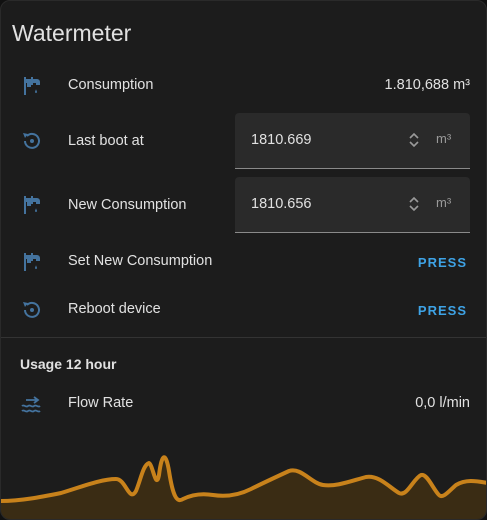 The width and height of the screenshot is (487, 520). What do you see at coordinates (127, 205) in the screenshot?
I see `new-consumption-label: New Consumption` at bounding box center [127, 205].